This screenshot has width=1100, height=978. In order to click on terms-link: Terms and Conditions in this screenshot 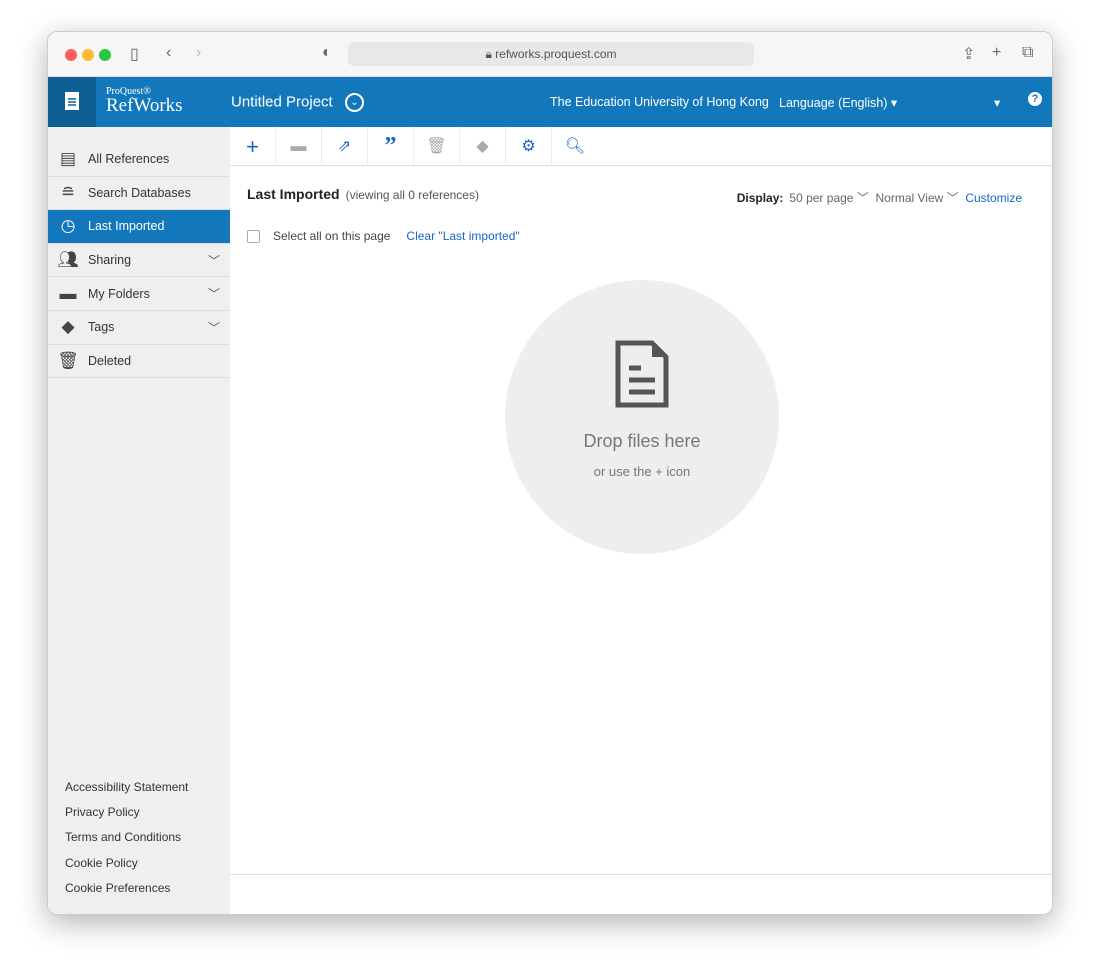, I will do `click(126, 842)`.